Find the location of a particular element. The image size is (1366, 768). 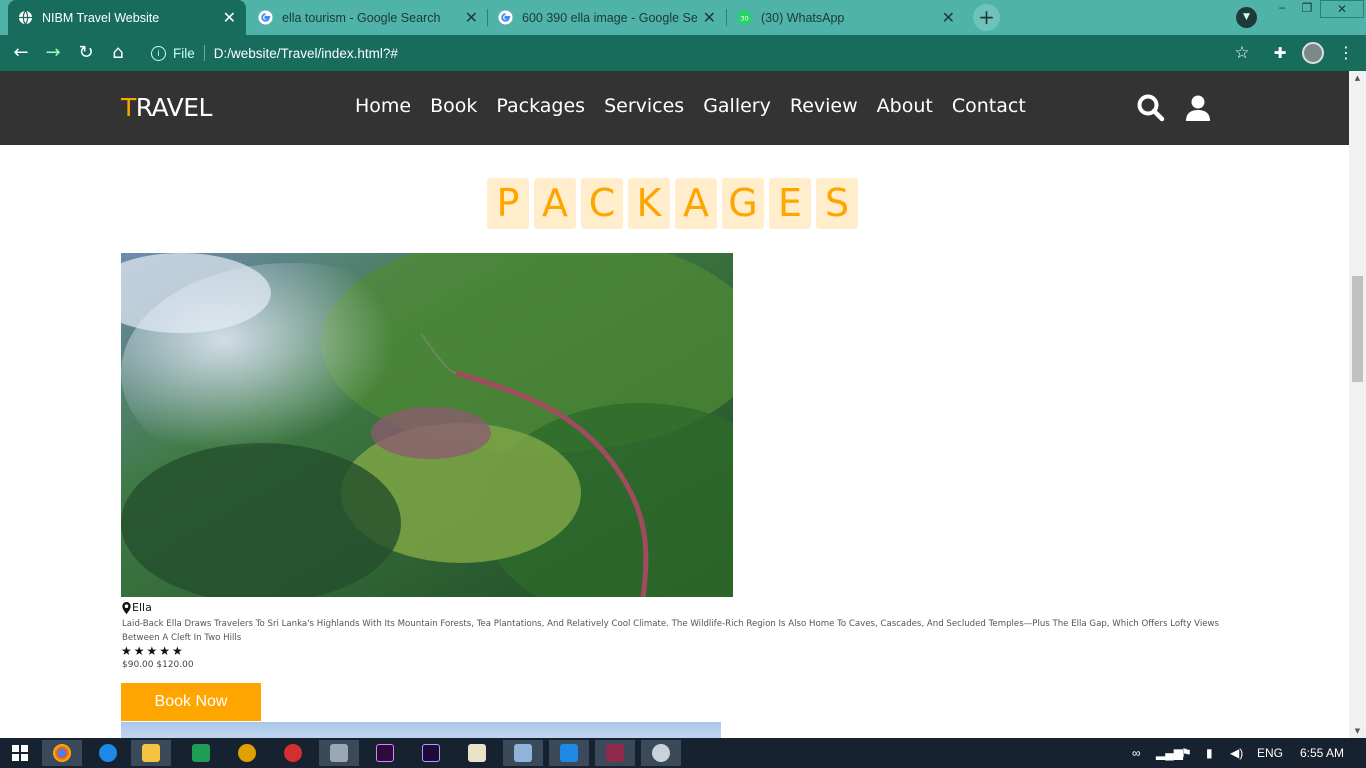

windows-logo-icon is located at coordinates (20, 753).